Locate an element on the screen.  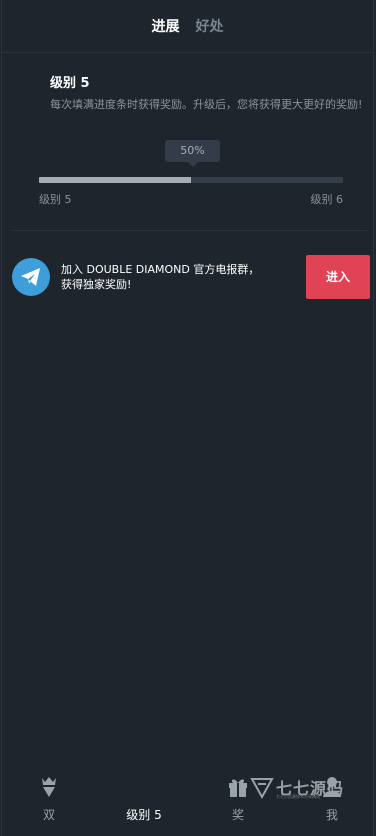
nav-item-diamond: 双 is located at coordinates (49, 798).